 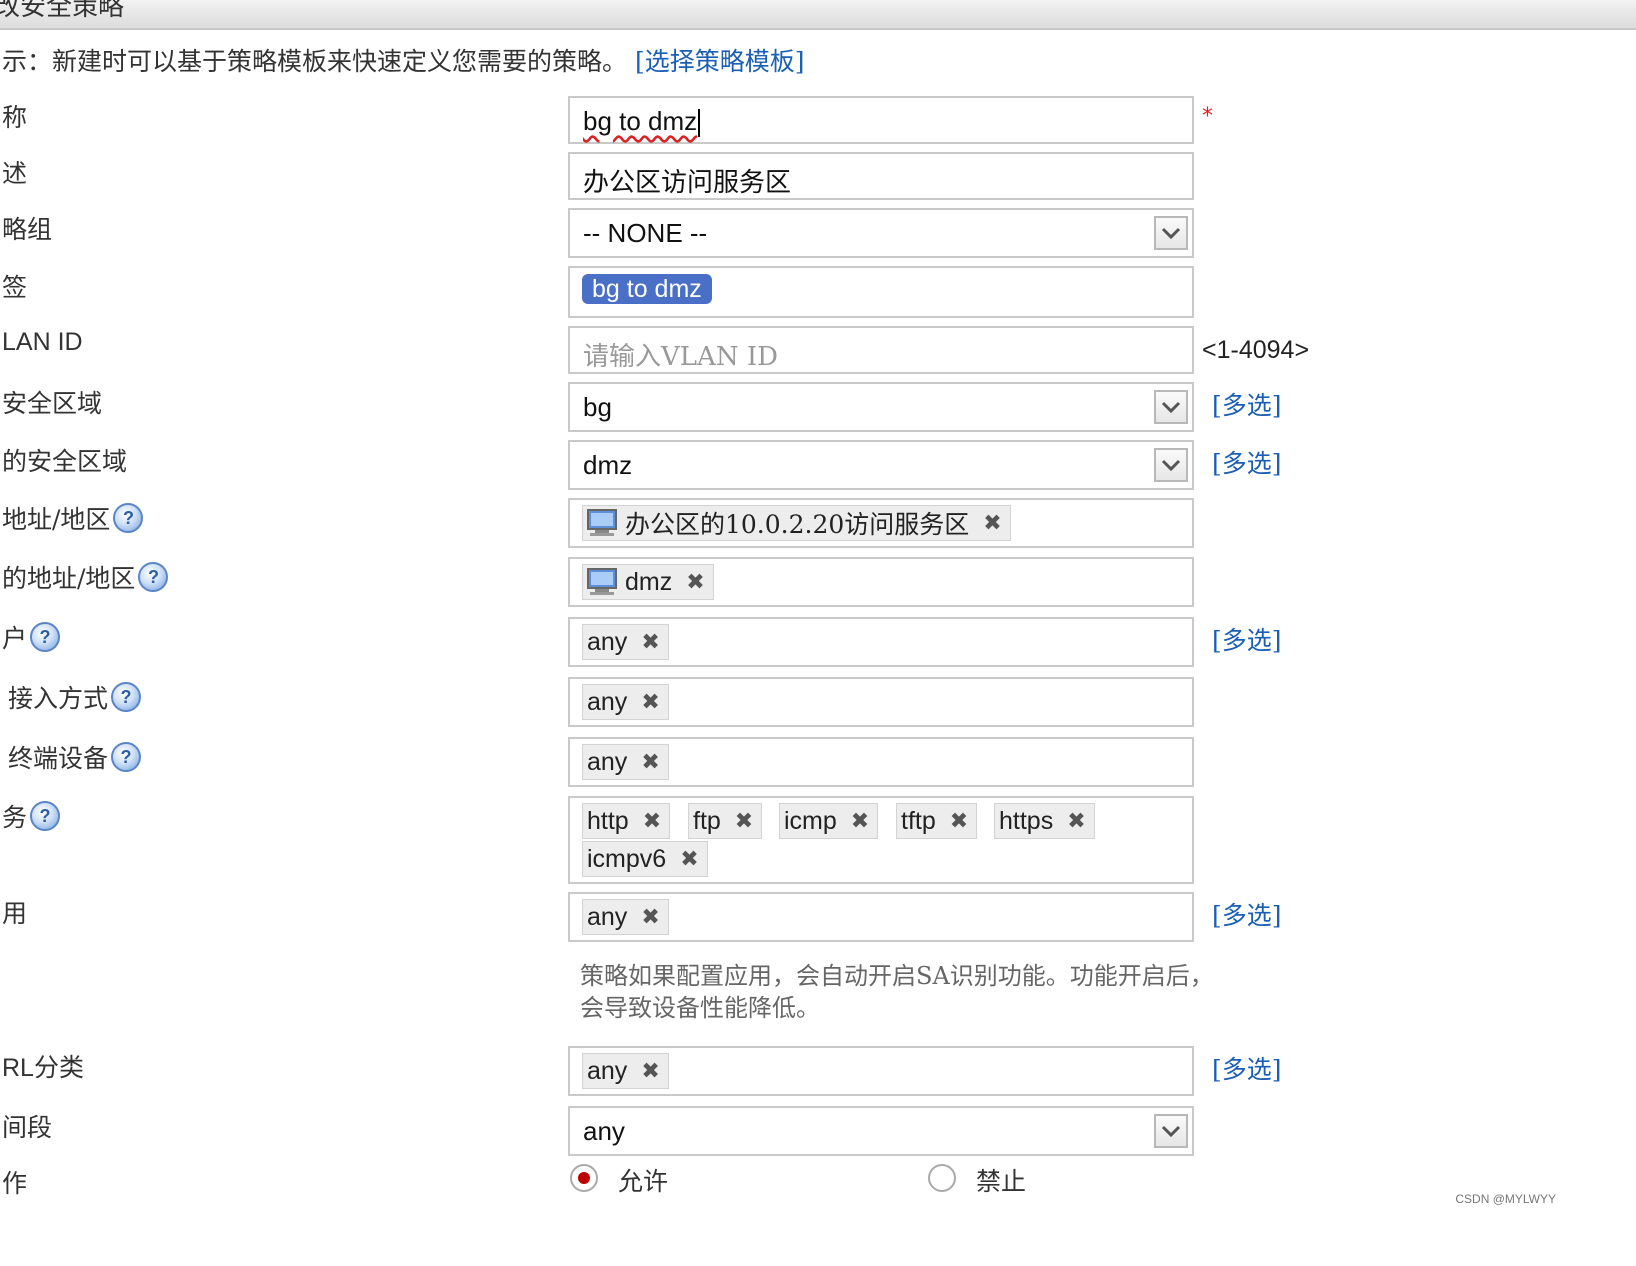 What do you see at coordinates (43, 1068) in the screenshot?
I see `label-url-category: RL分类` at bounding box center [43, 1068].